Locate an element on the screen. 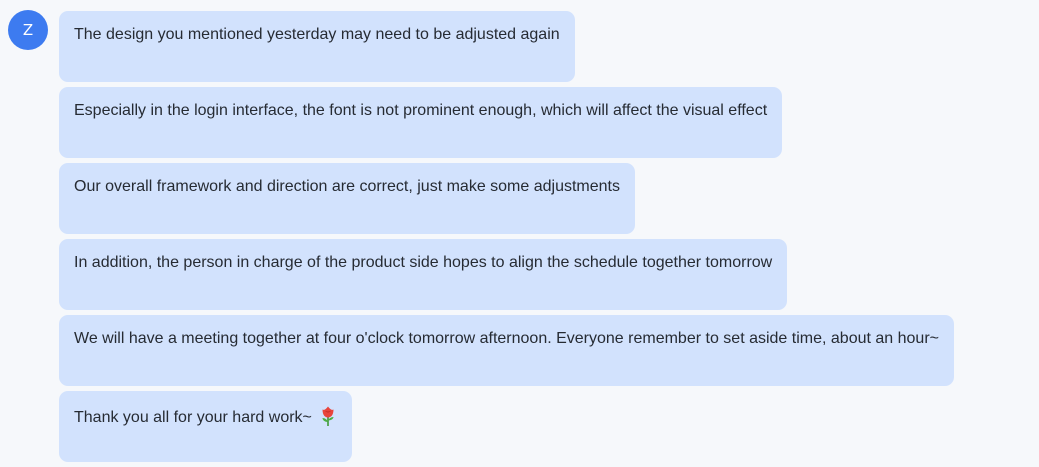 This screenshot has height=467, width=1039. avatar: Z is located at coordinates (28, 30).